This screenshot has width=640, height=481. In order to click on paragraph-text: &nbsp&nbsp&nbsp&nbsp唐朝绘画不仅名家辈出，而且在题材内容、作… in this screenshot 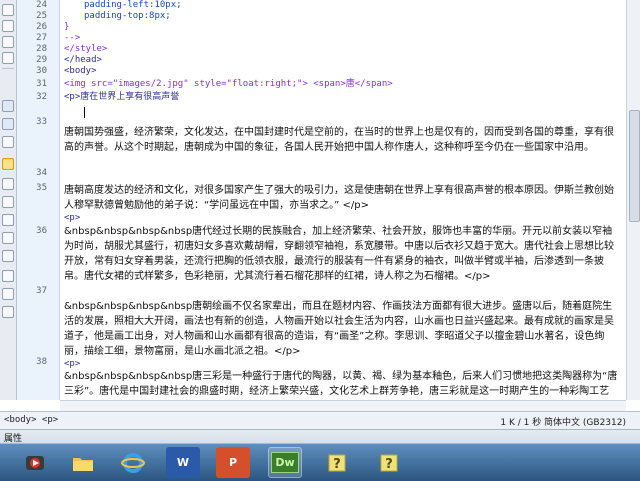, I will do `click(339, 329)`.